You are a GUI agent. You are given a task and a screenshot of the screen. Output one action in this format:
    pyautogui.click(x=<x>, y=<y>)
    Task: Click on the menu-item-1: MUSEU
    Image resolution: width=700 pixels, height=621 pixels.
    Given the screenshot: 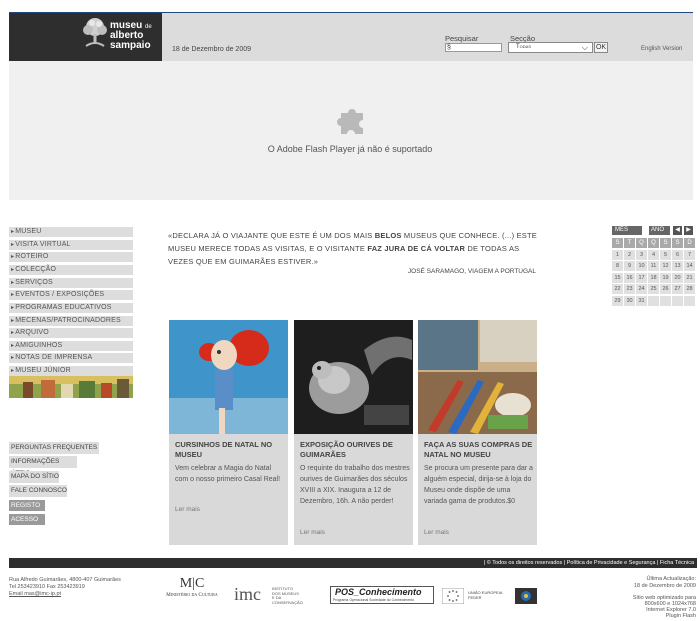 What is the action you would take?
    pyautogui.click(x=71, y=232)
    